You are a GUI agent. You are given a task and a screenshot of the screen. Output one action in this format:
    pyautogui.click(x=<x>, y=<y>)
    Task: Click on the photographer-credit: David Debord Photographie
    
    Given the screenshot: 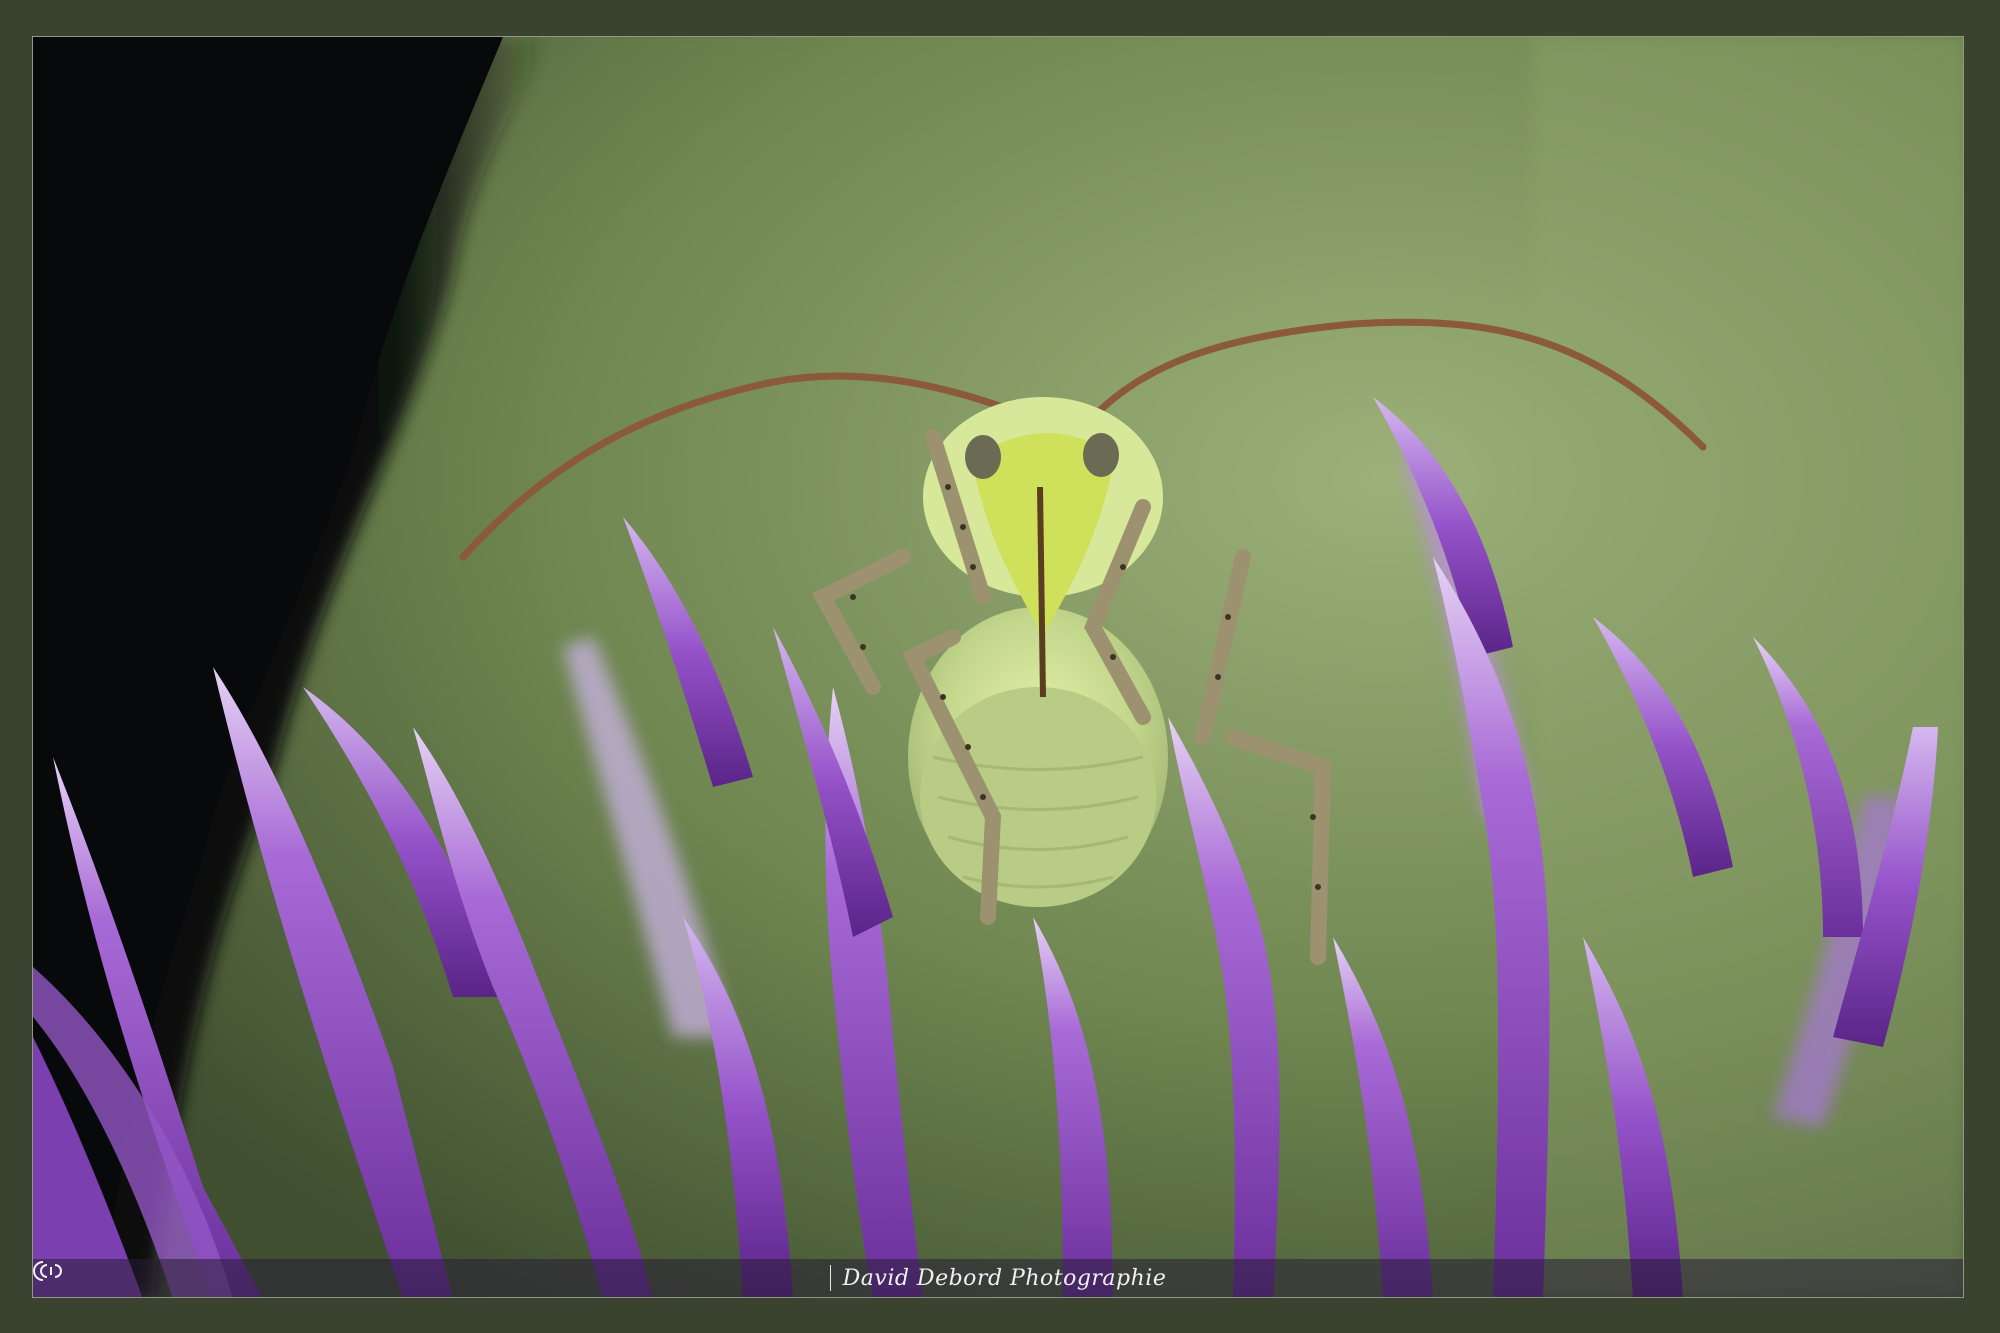 What is the action you would take?
    pyautogui.click(x=600, y=1276)
    